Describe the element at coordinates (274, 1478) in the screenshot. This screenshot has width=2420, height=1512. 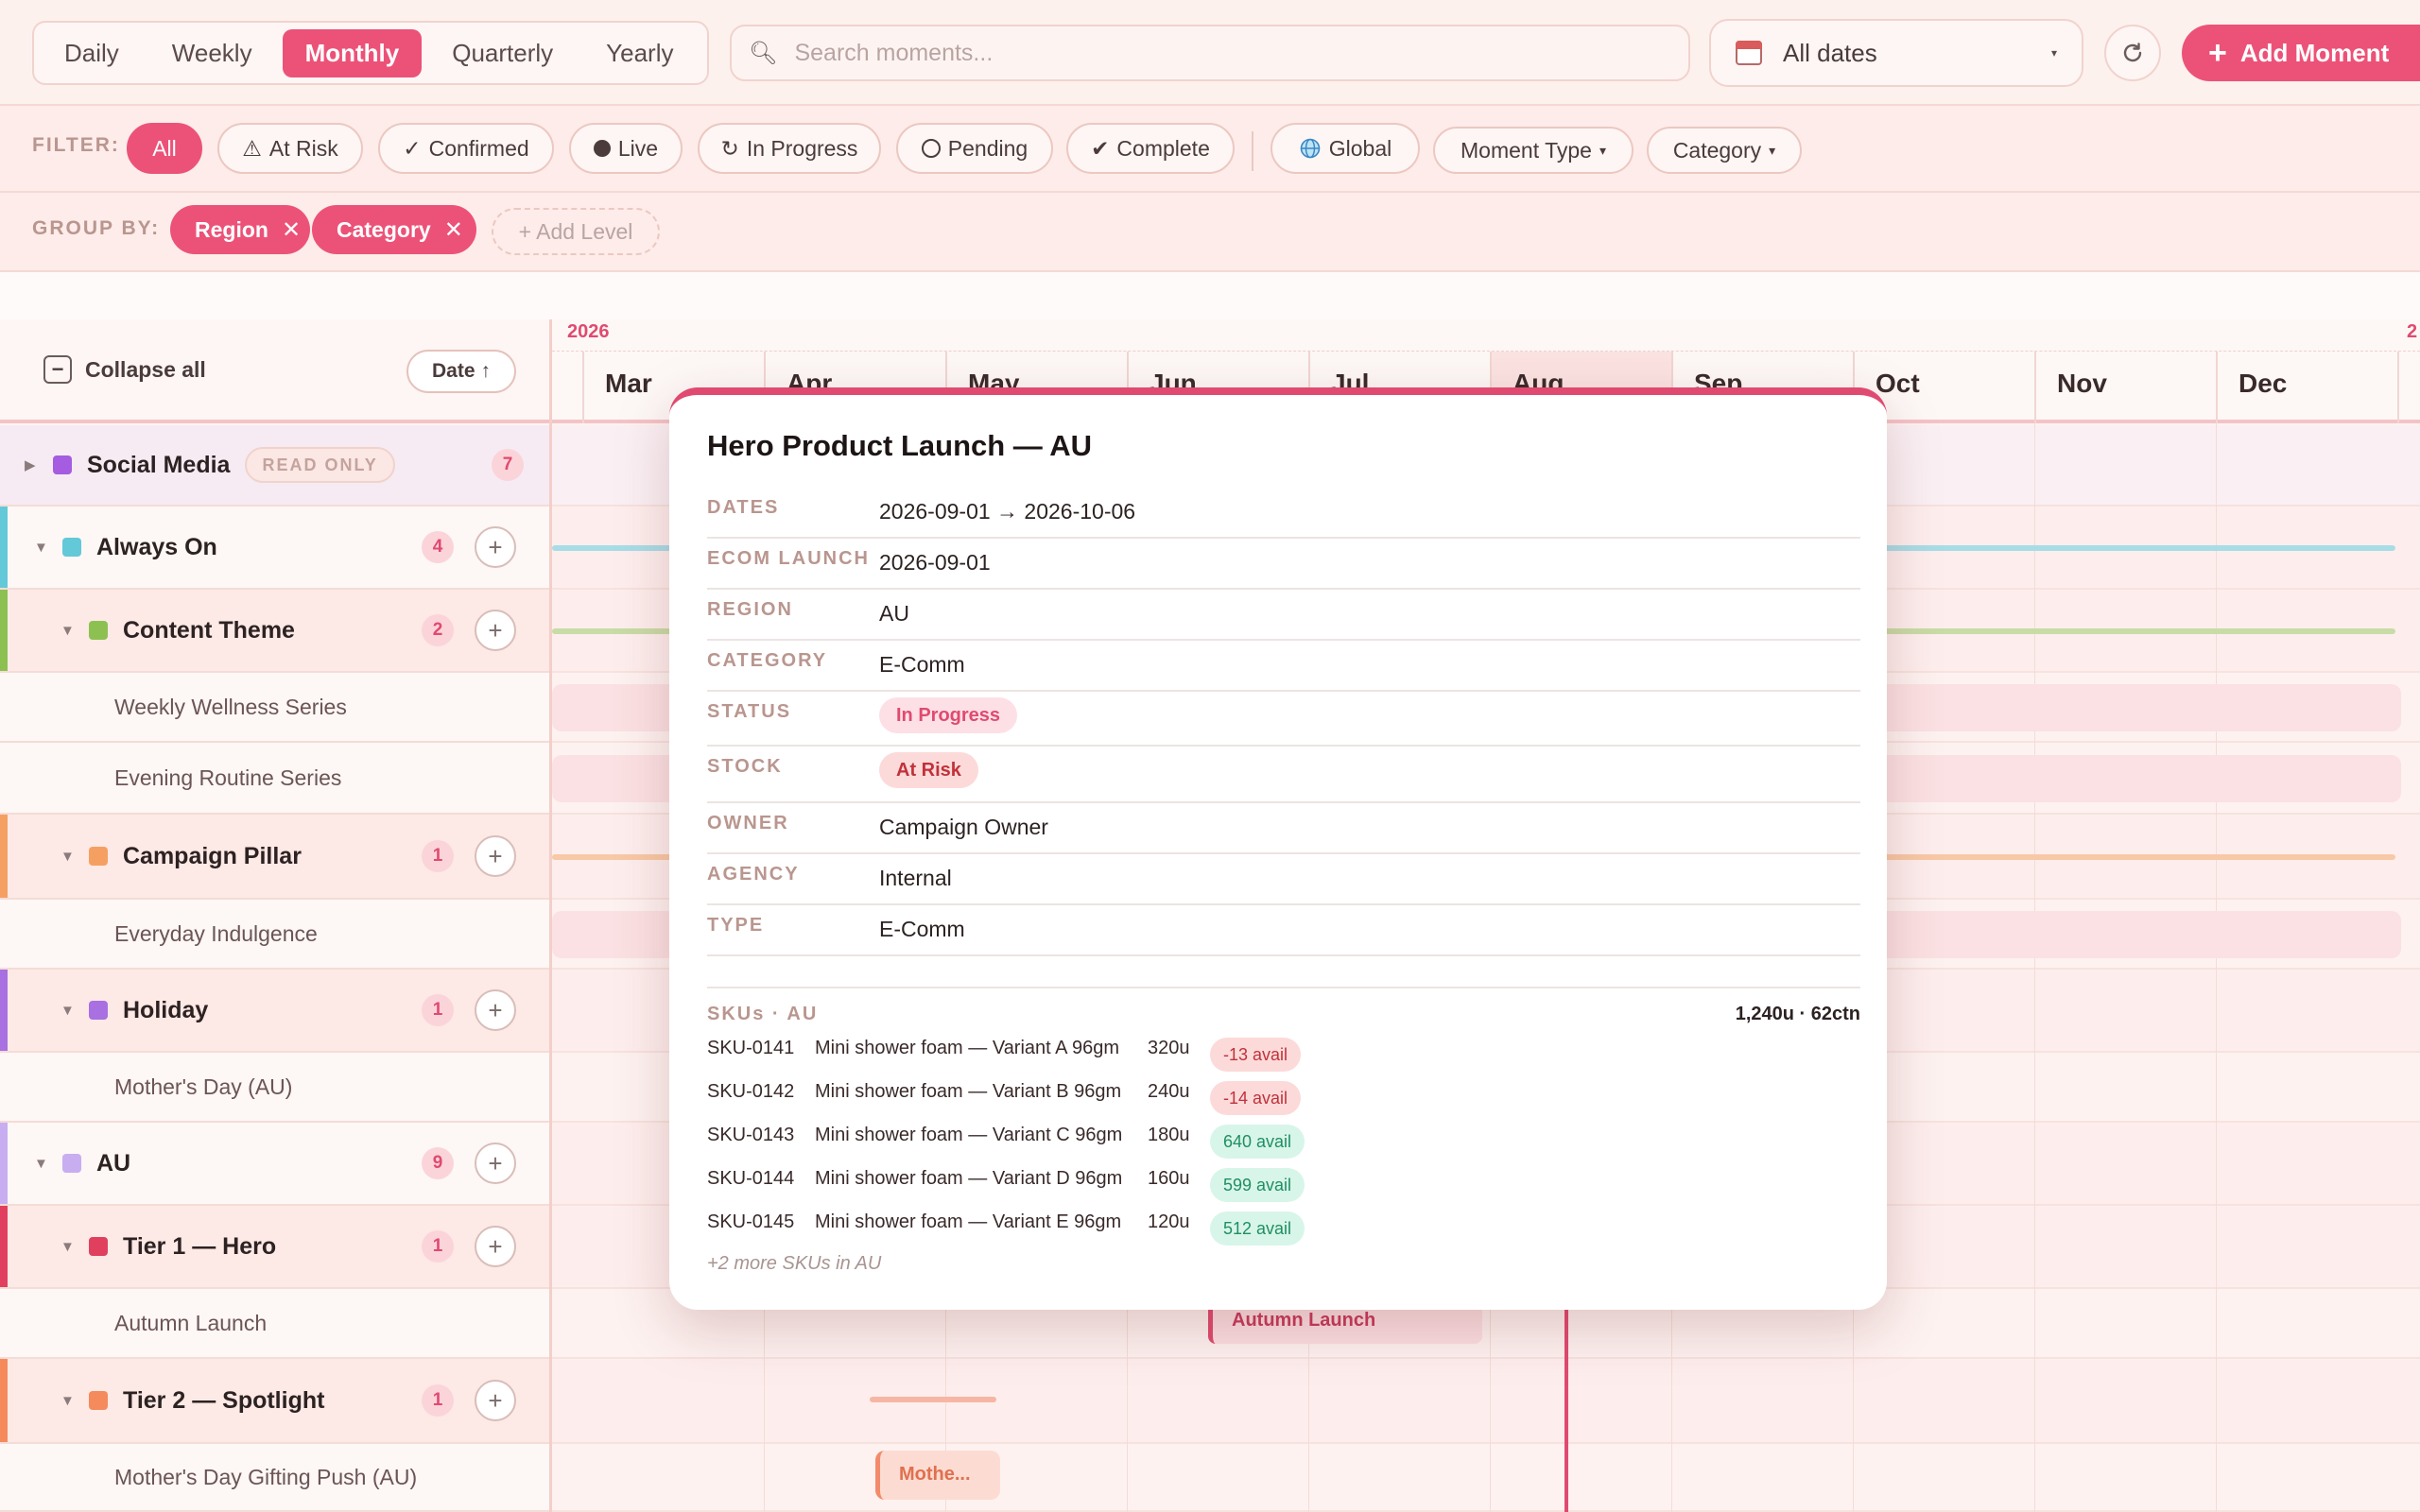
I see `tree-row-mothers-day-gifting: Mother's Day Gifting Push (AU)` at that location.